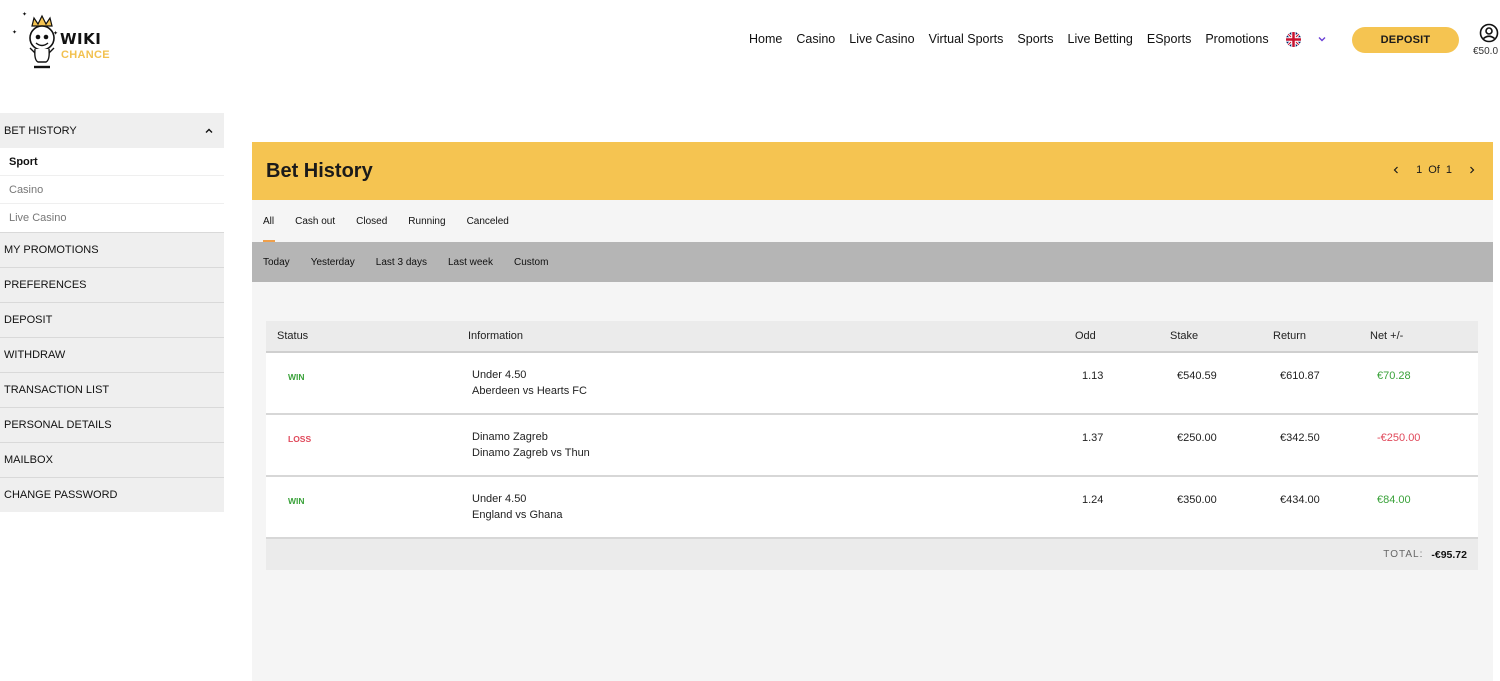  Describe the element at coordinates (112, 459) in the screenshot. I see `sidebar-item-mailbox: MAILBOX` at that location.